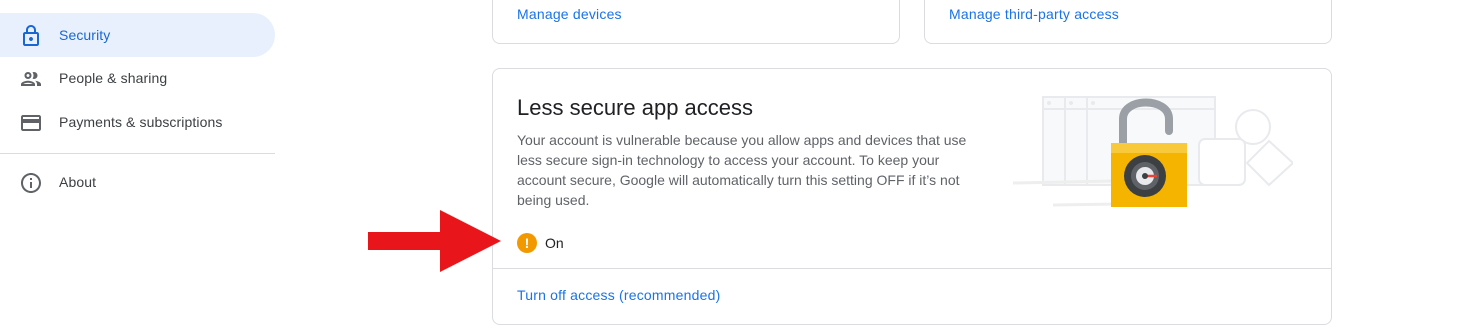  What do you see at coordinates (31, 79) in the screenshot?
I see `people-icon` at bounding box center [31, 79].